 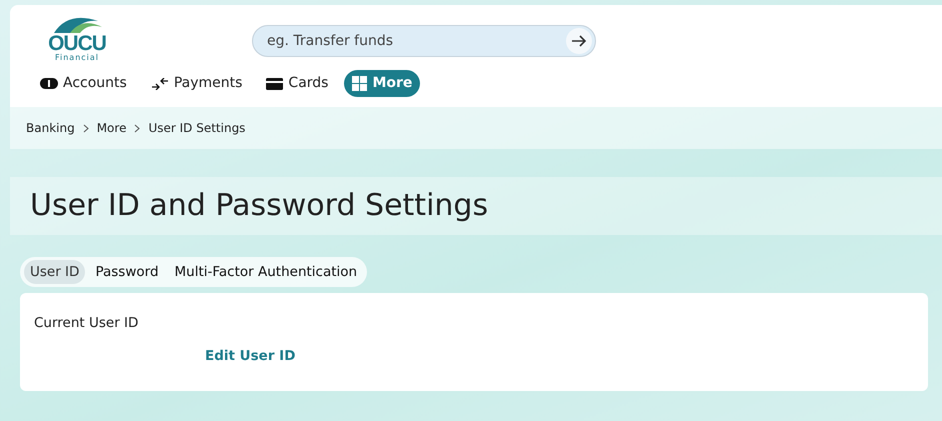 I want to click on search-field: eg. Transfer funds, so click(x=424, y=41).